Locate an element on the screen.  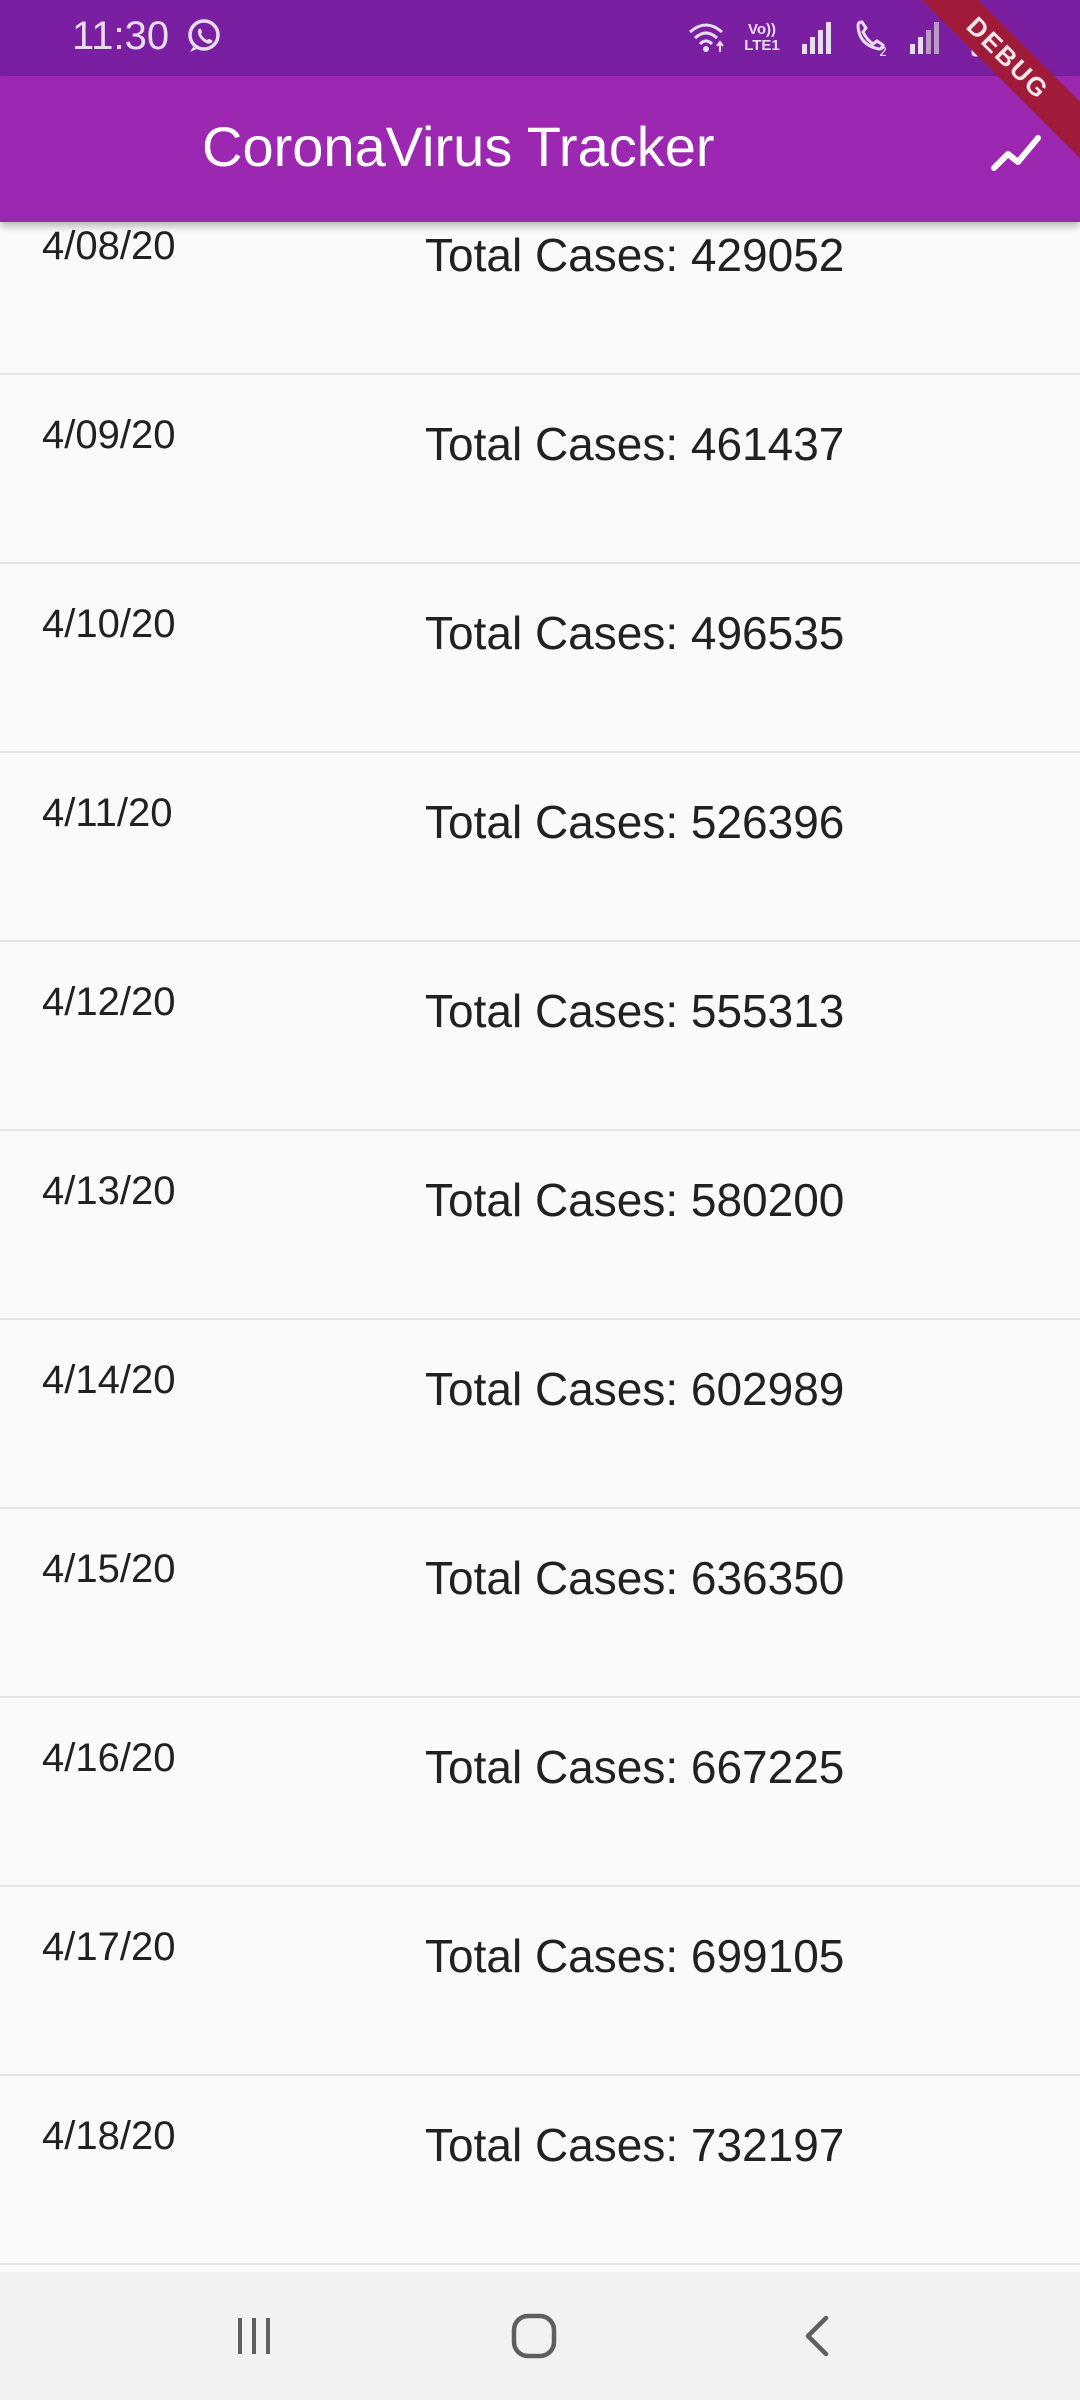
list-item: 4/09/20 Total Cases: 461437 is located at coordinates (540, 469).